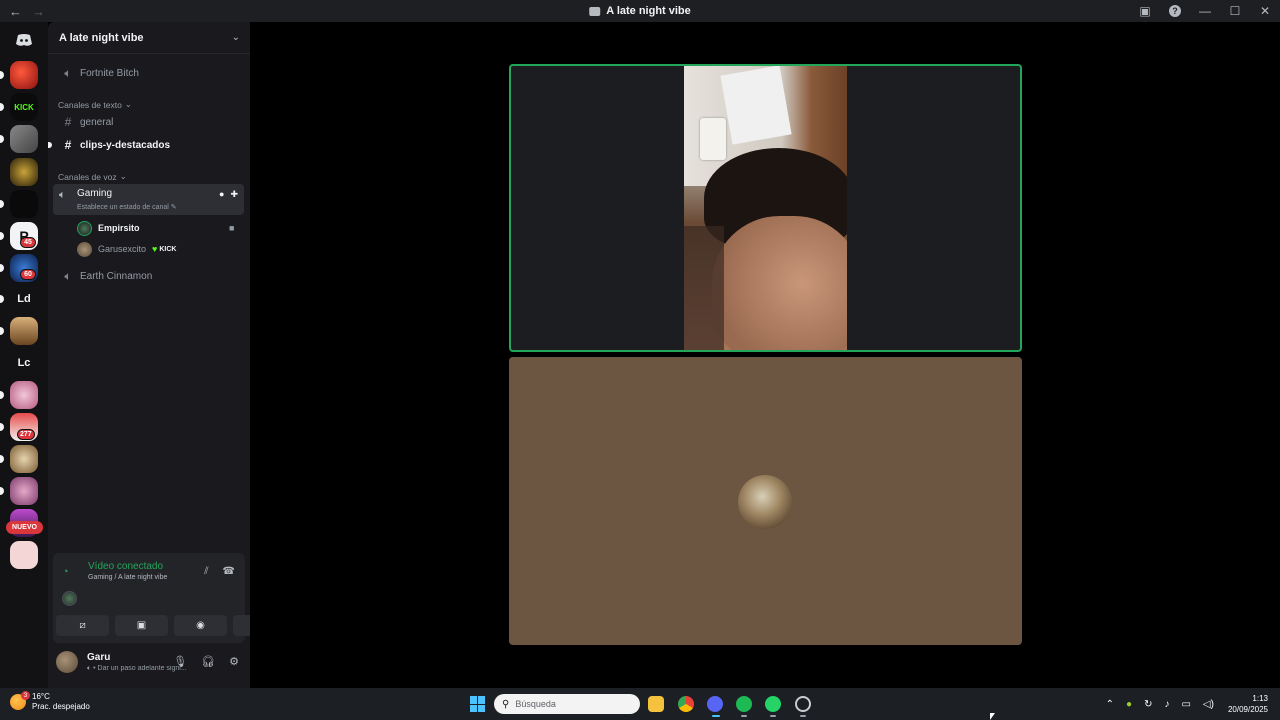 The image size is (1280, 720). What do you see at coordinates (229, 571) in the screenshot?
I see `disconnect-icon: ☎` at bounding box center [229, 571].